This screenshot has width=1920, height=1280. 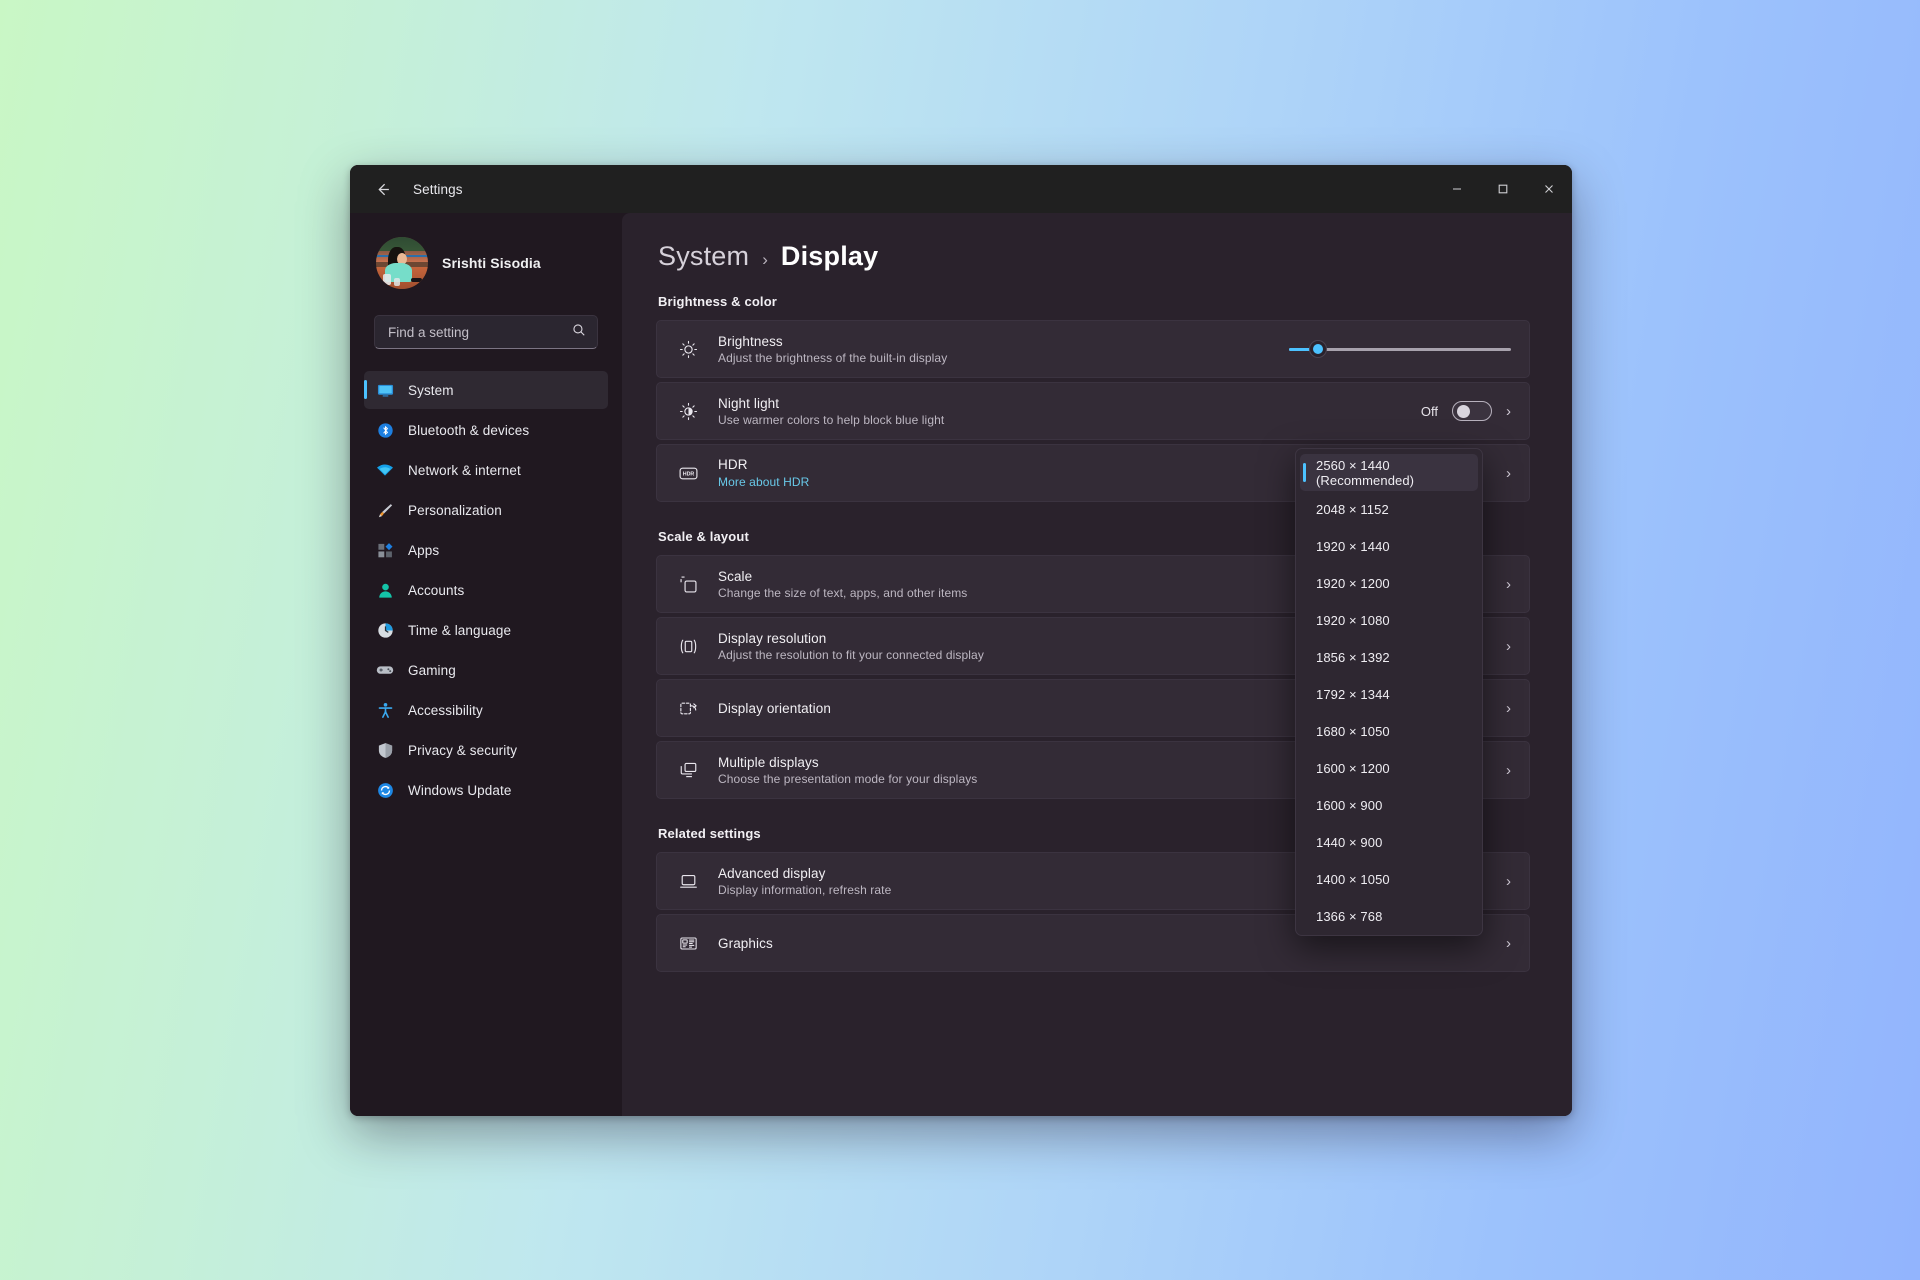 I want to click on sidebar-item-time-language: Time & language, so click(x=486, y=630).